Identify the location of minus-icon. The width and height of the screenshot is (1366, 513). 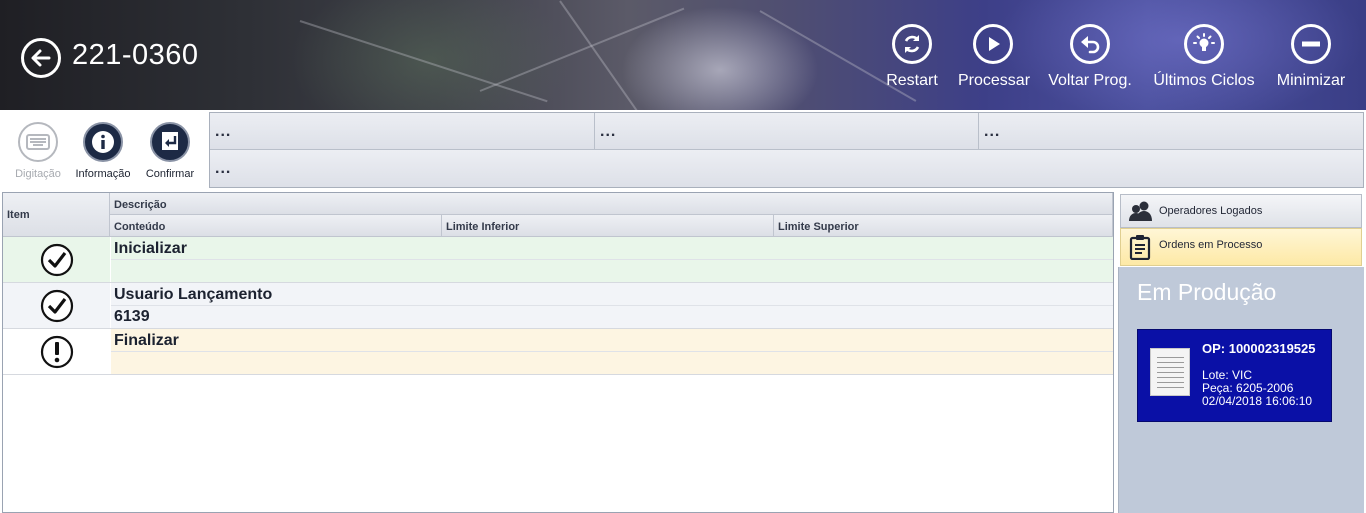
(1311, 44).